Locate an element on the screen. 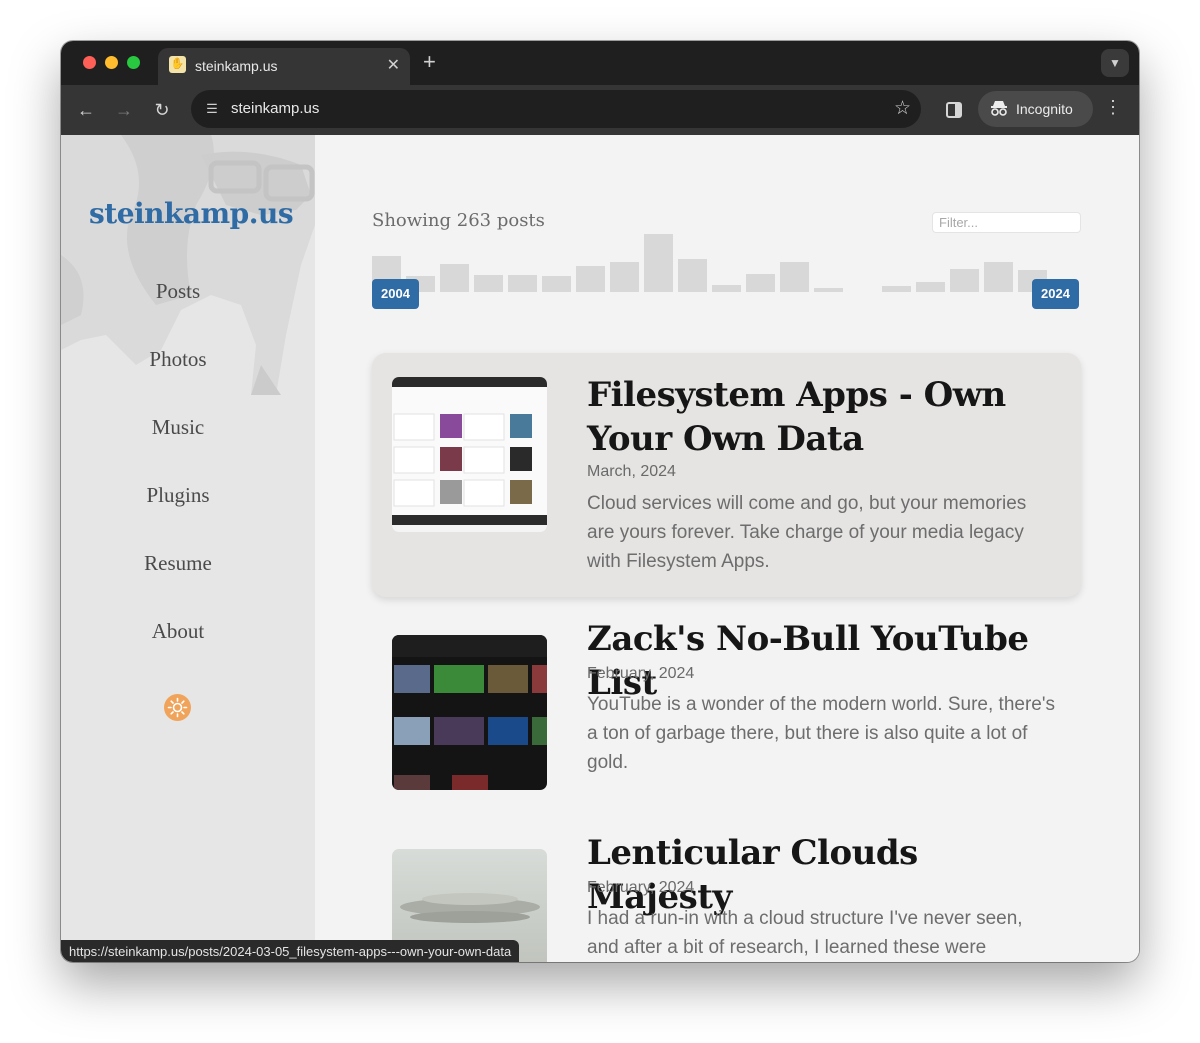 The height and width of the screenshot is (1043, 1200). filter-input is located at coordinates (1006, 222).